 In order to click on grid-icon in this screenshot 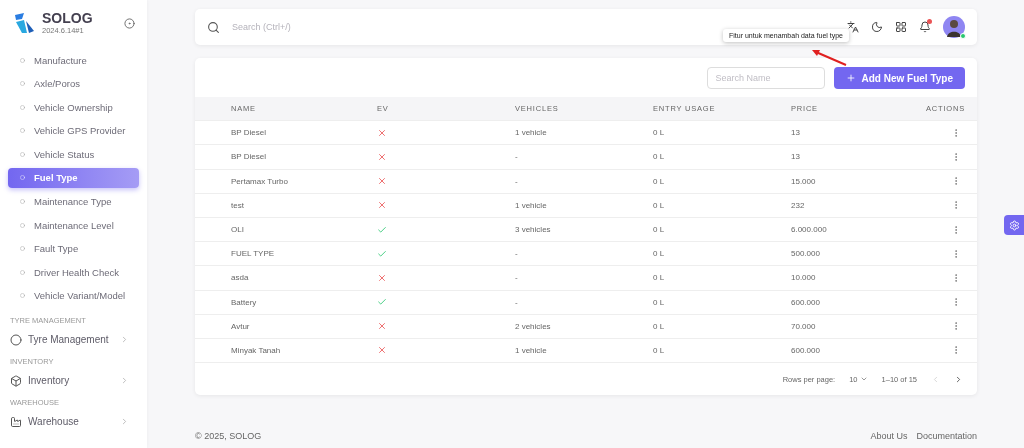, I will do `click(901, 27)`.